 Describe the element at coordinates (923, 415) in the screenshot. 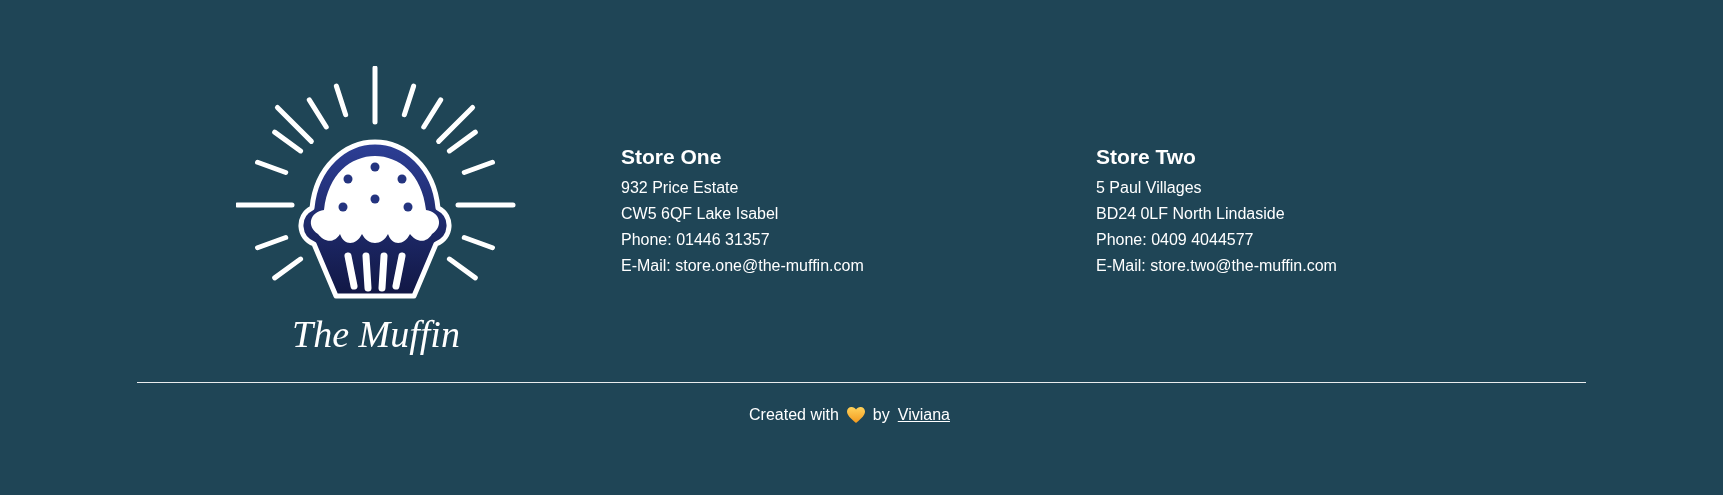

I see `author-link: Viviana` at that location.